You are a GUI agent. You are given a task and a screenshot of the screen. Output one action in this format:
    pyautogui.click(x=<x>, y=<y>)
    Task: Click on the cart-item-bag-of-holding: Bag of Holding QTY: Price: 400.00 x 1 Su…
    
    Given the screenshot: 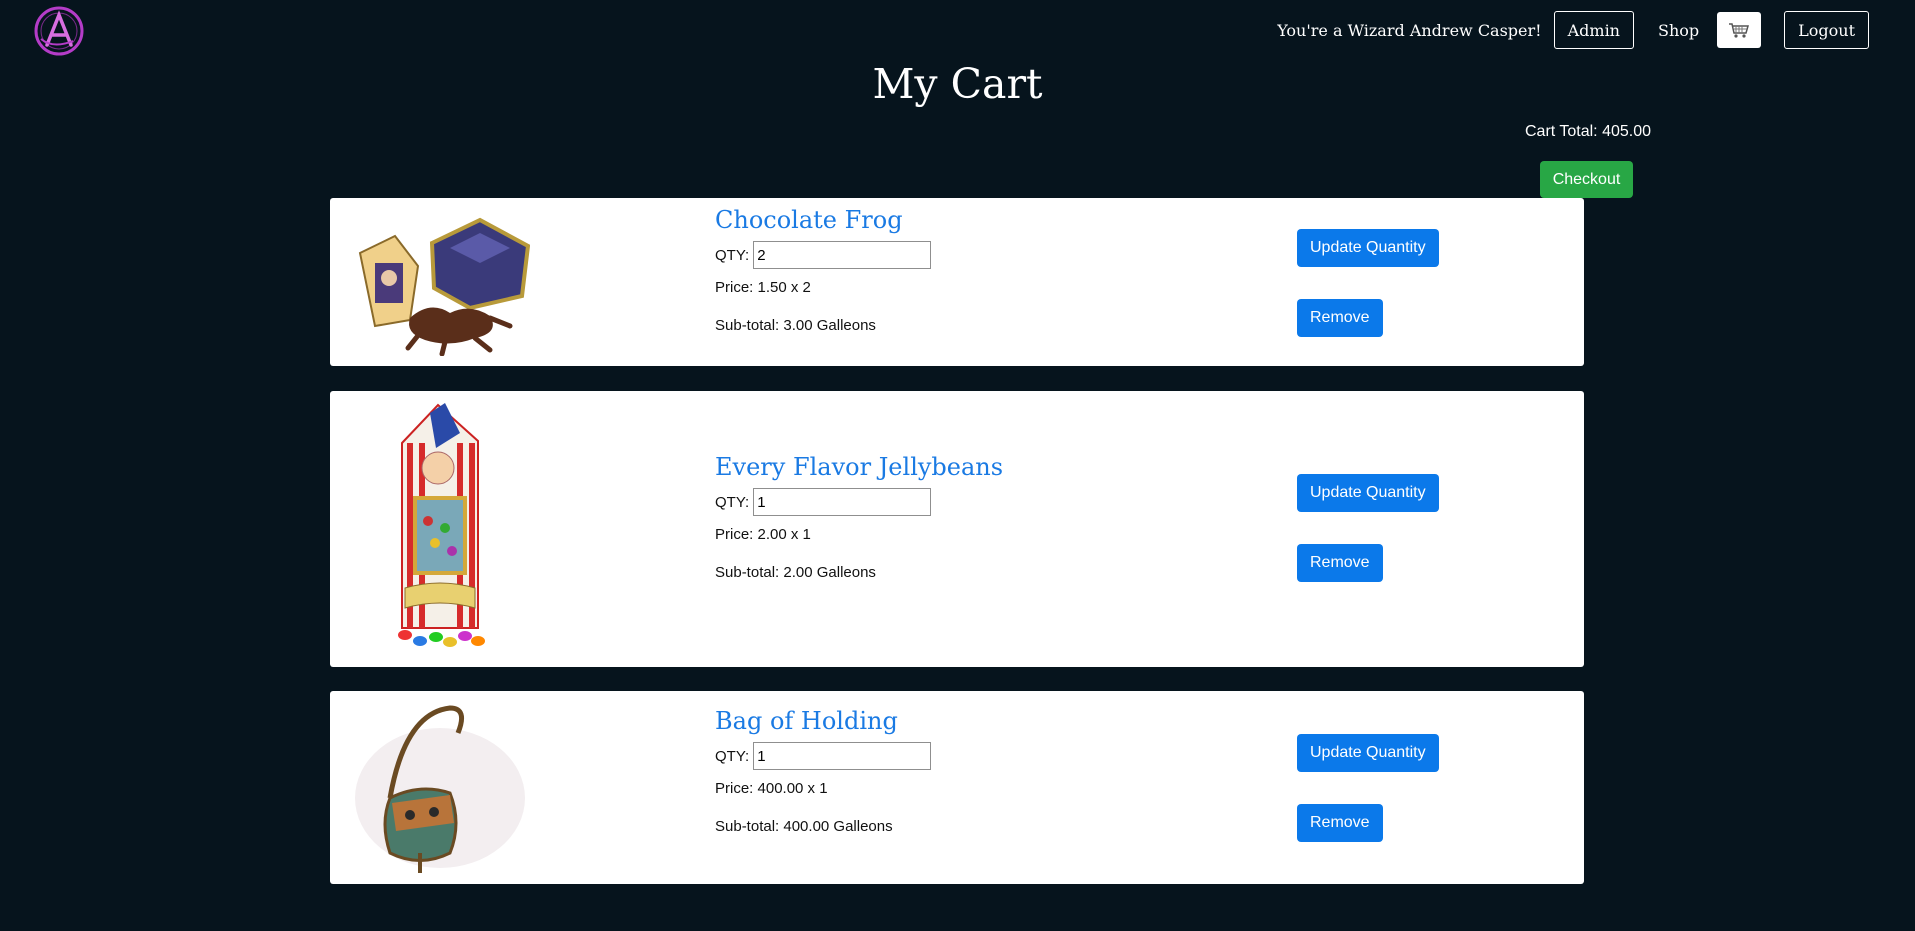 What is the action you would take?
    pyautogui.click(x=957, y=787)
    